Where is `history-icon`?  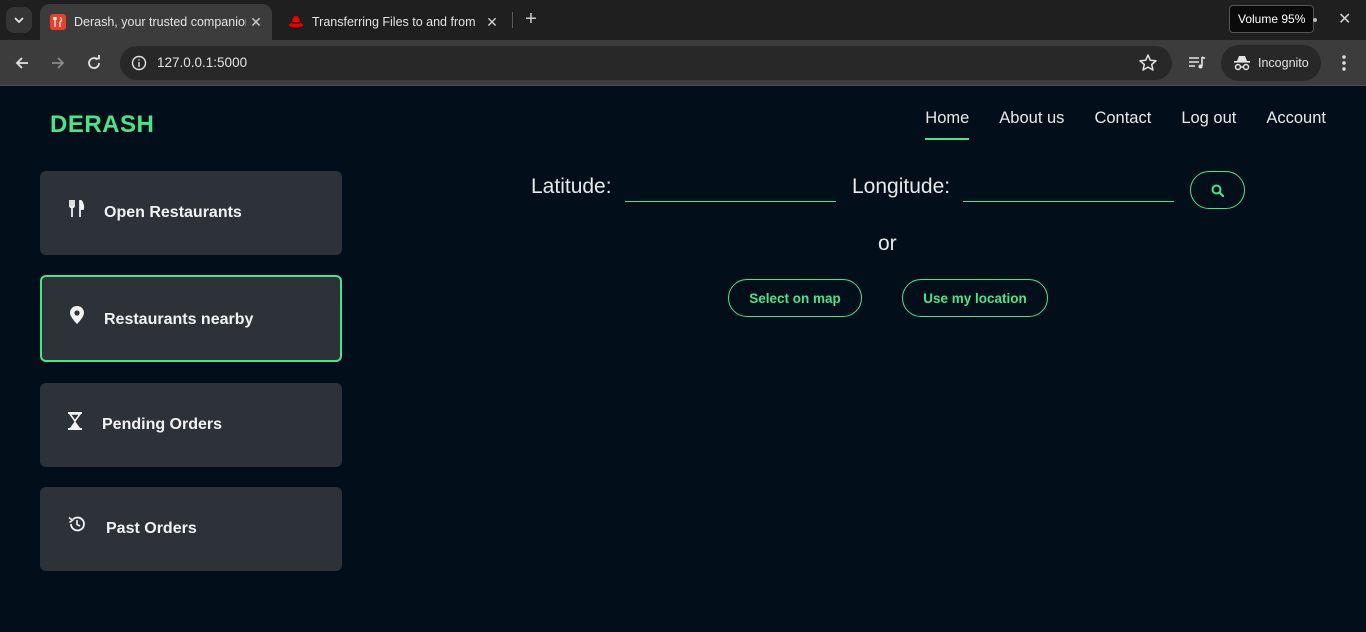
history-icon is located at coordinates (77, 524).